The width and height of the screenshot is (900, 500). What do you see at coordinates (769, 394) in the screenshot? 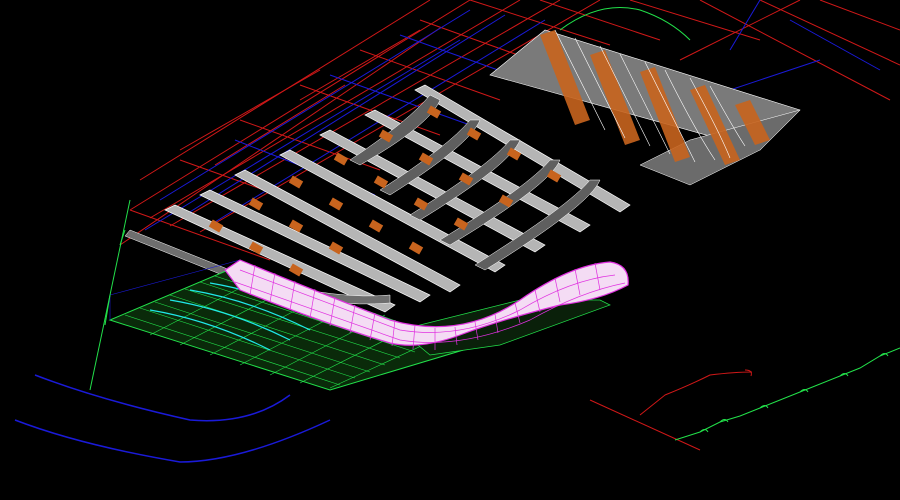
I see `terrain-profile` at bounding box center [769, 394].